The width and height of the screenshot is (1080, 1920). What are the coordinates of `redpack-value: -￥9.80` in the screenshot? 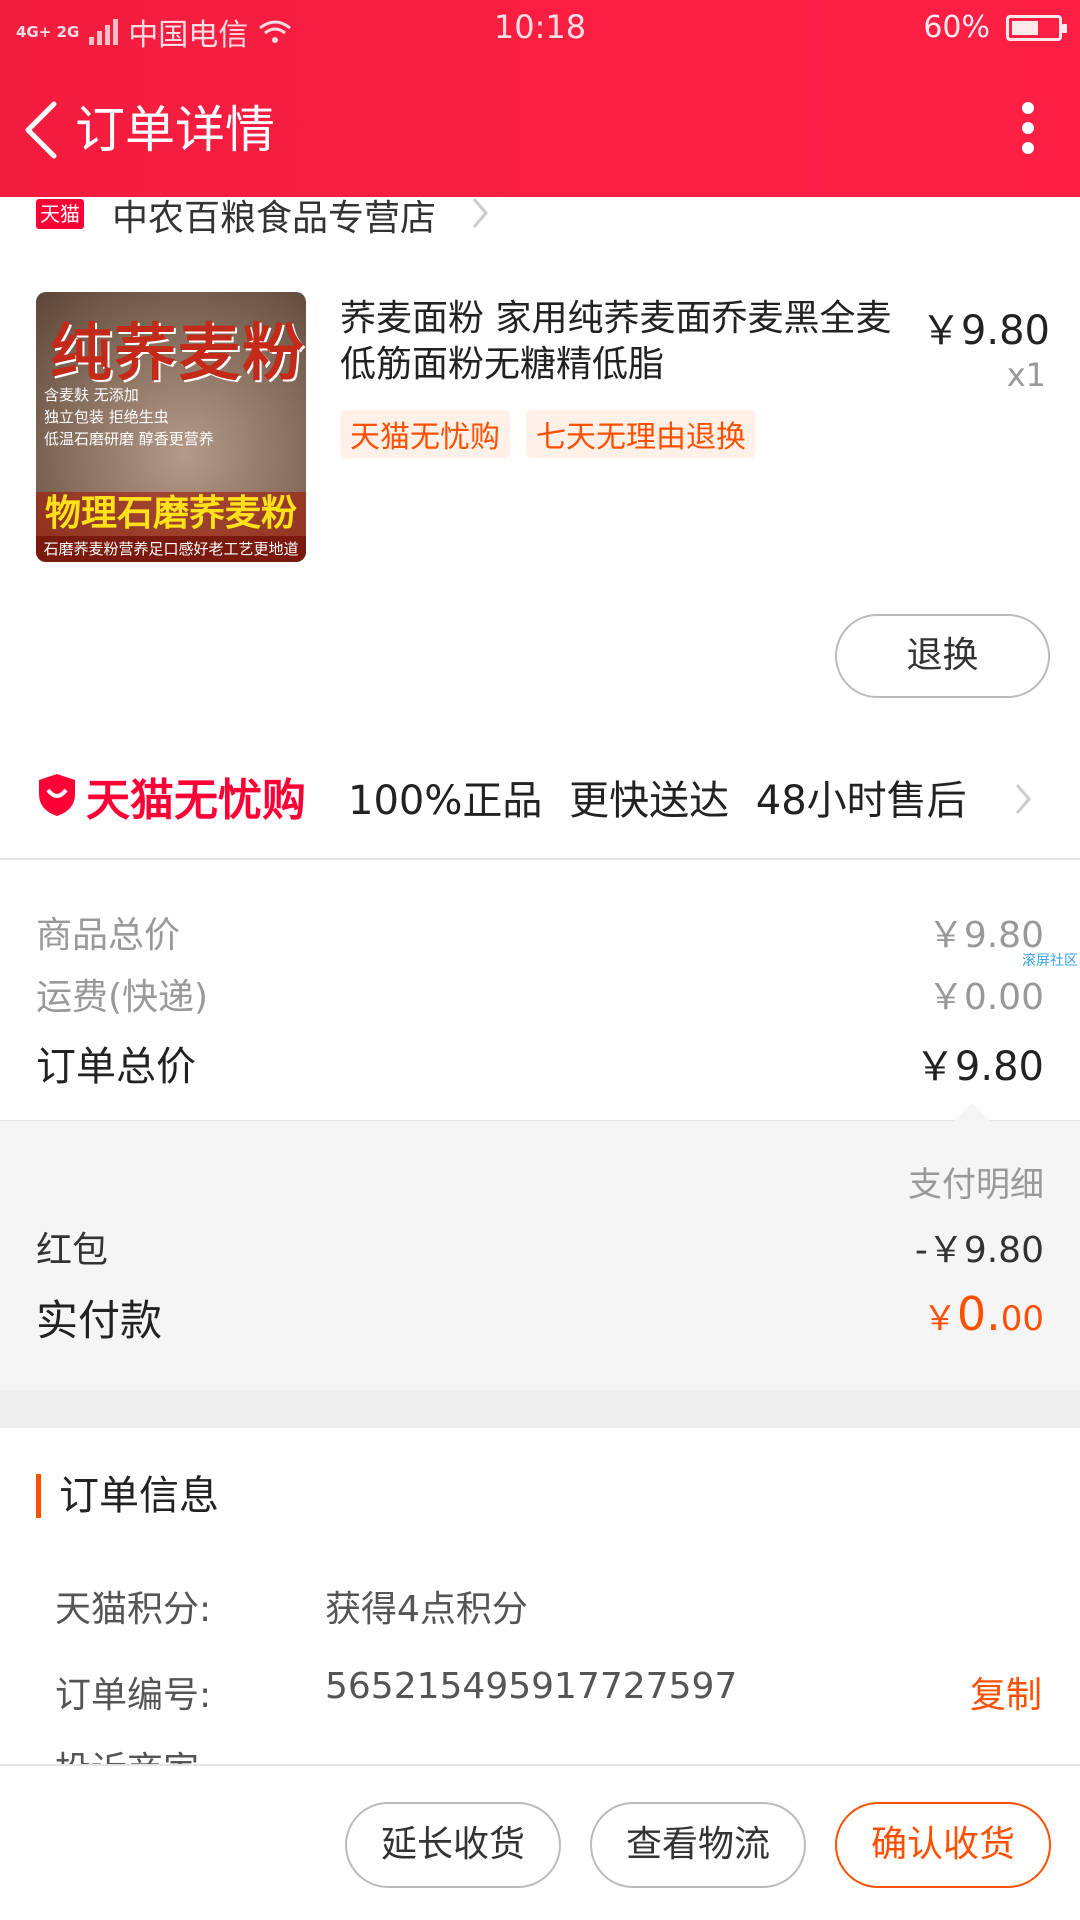 It's located at (979, 1250).